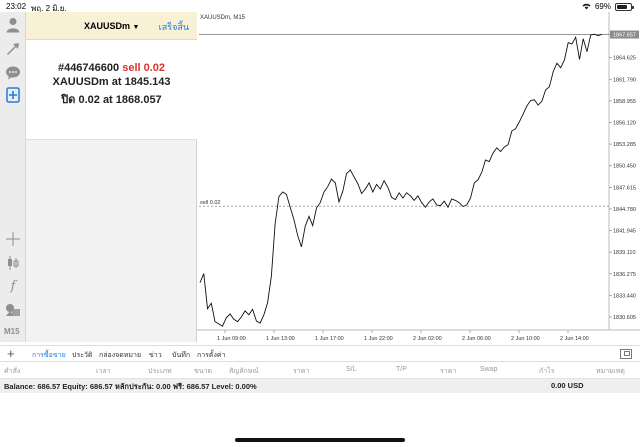  Describe the element at coordinates (567, 385) in the screenshot. I see `balance-profit: 0.00 USD` at that location.